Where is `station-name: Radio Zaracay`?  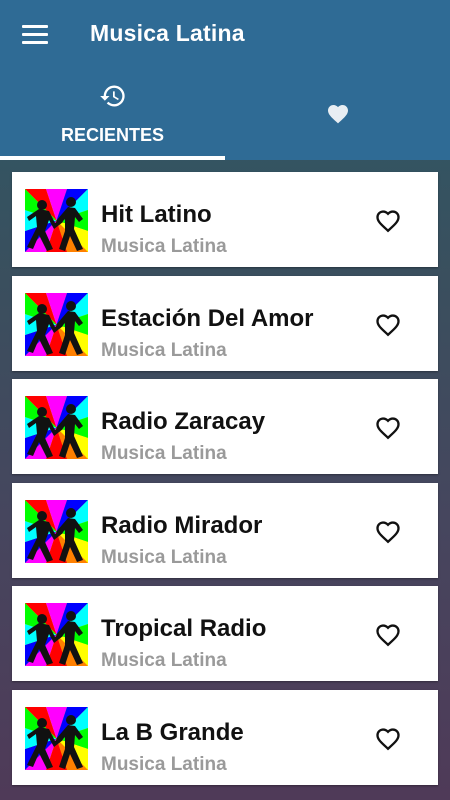
station-name: Radio Zaracay is located at coordinates (183, 421).